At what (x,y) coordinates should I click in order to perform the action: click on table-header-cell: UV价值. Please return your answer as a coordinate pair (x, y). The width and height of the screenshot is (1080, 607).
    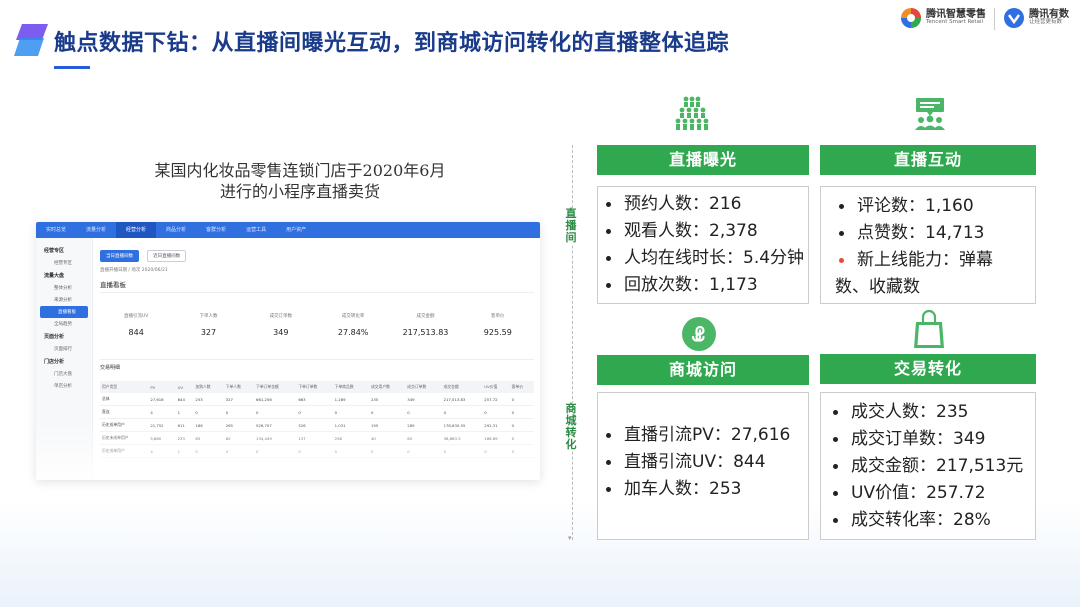
    Looking at the image, I should click on (496, 387).